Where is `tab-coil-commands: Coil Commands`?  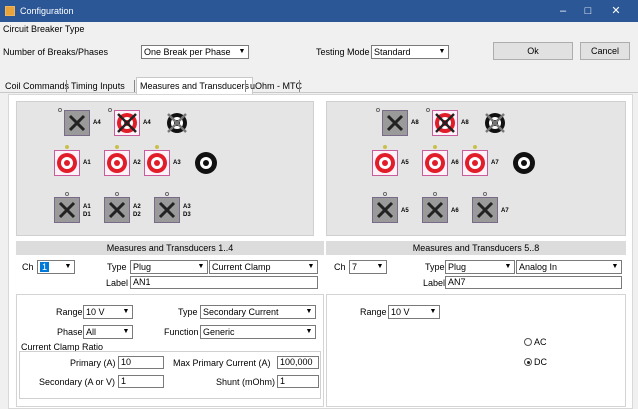 tab-coil-commands: Coil Commands is located at coordinates (37, 86).